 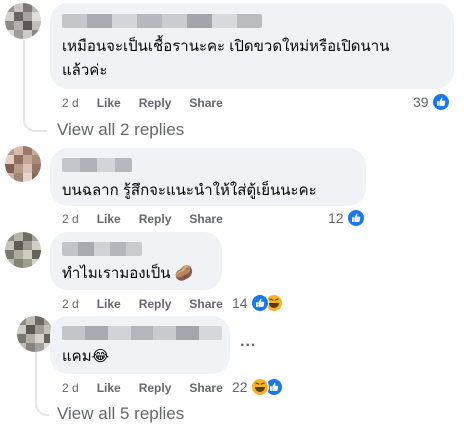 I want to click on reaction-count: 14, so click(x=240, y=303).